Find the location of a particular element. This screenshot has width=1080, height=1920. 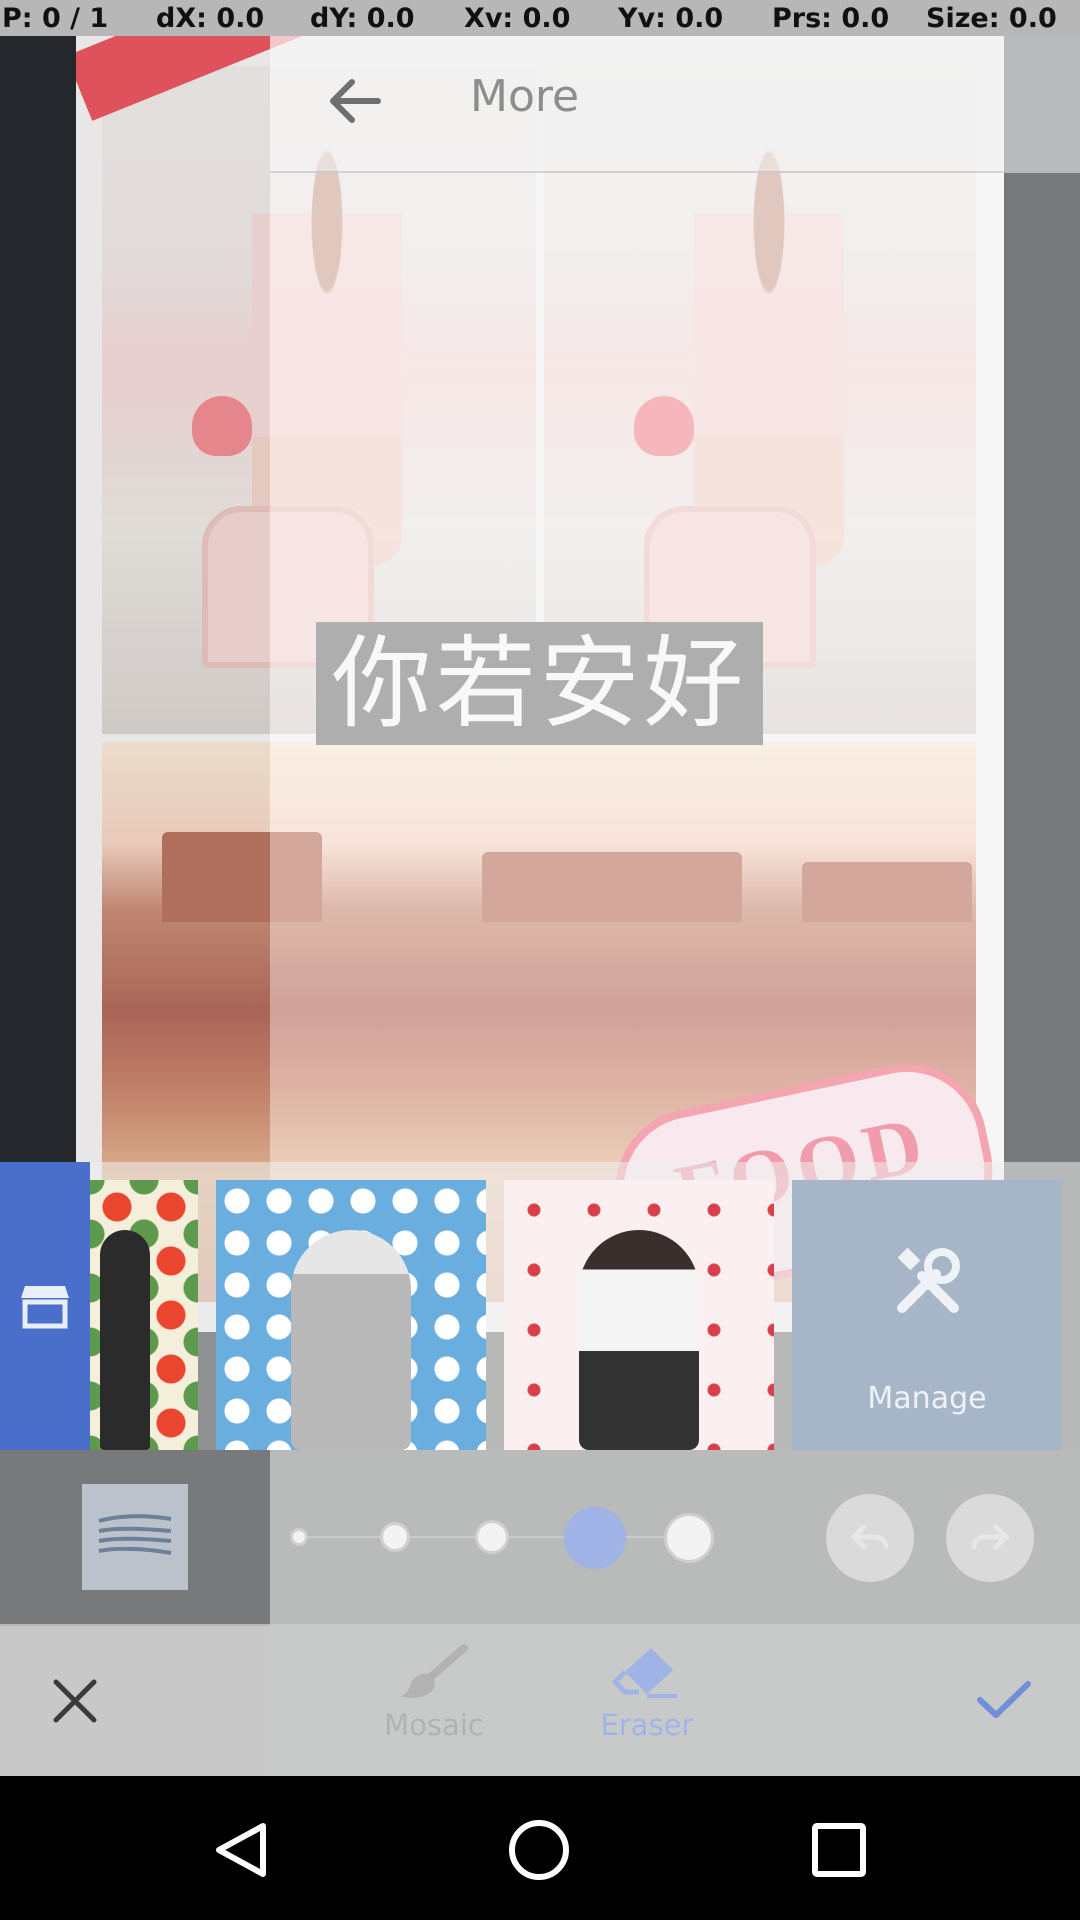

cancel-button is located at coordinates (75, 1701).